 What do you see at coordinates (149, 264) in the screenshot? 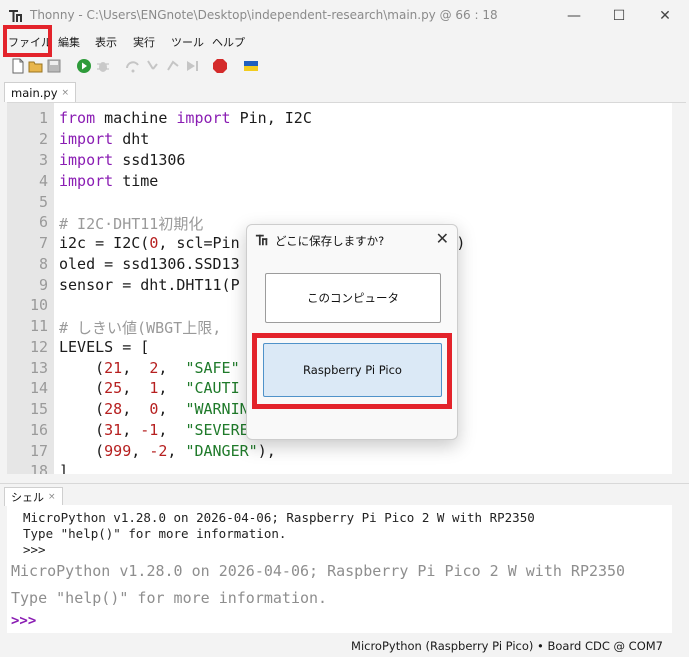
I see `code-line: oled = ssd1306.SSD13` at bounding box center [149, 264].